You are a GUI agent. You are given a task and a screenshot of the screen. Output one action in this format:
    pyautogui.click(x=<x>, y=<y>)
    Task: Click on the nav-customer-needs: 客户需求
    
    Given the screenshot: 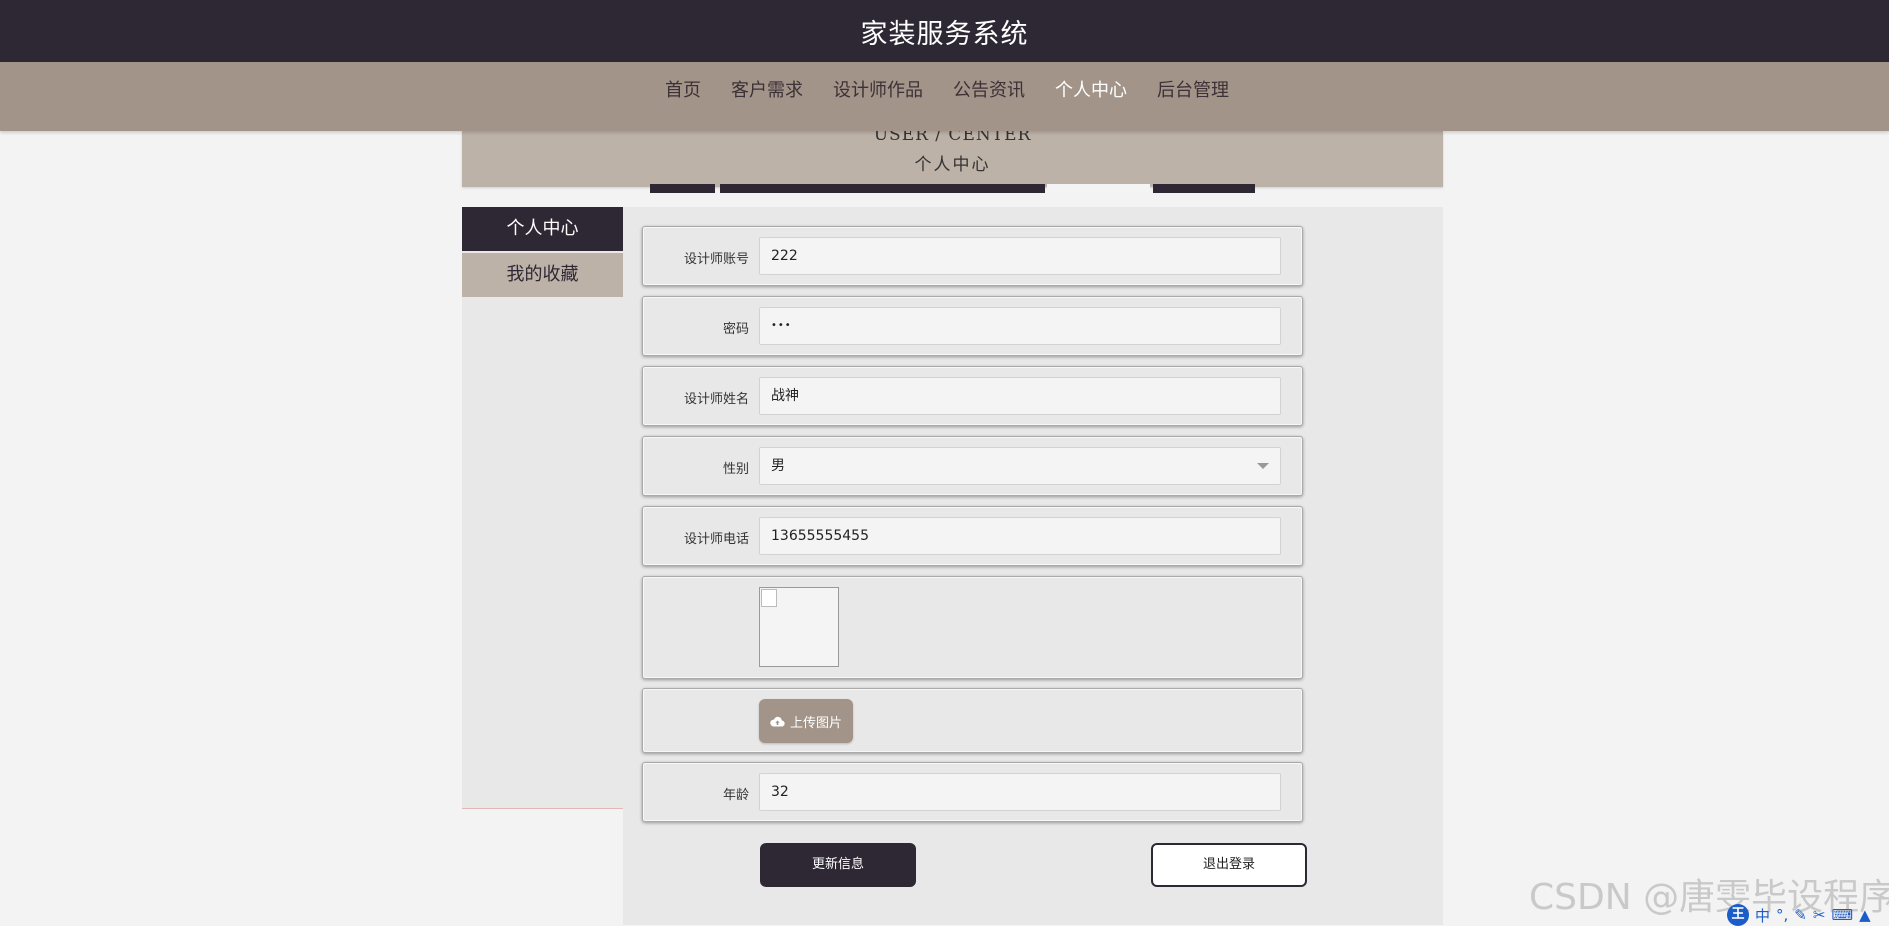 What is the action you would take?
    pyautogui.click(x=767, y=90)
    